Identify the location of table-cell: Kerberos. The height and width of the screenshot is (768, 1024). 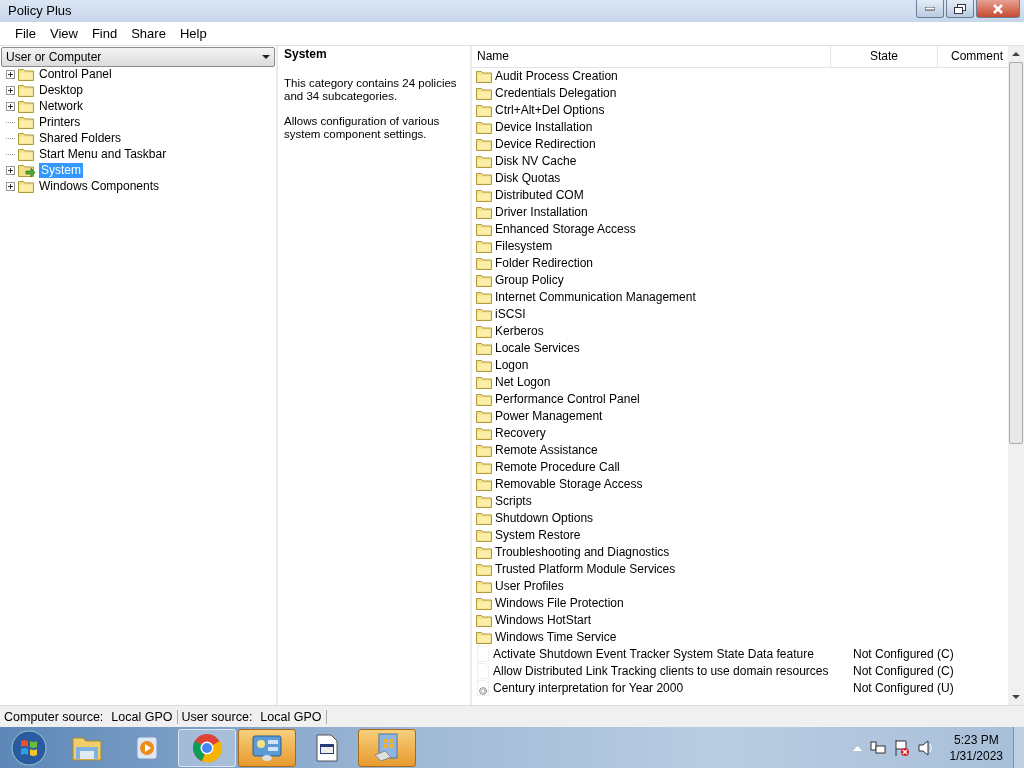
(675, 331).